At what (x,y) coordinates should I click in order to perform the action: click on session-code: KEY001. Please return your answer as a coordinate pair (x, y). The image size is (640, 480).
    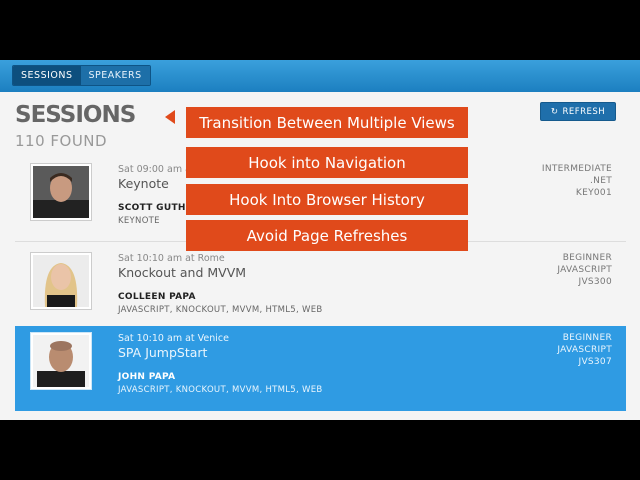
    Looking at the image, I should click on (593, 193).